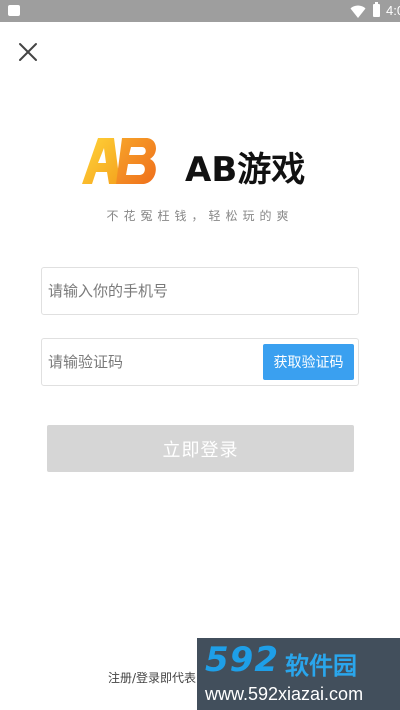 This screenshot has height=710, width=400. Describe the element at coordinates (376, 9) in the screenshot. I see `battery-icon` at that location.